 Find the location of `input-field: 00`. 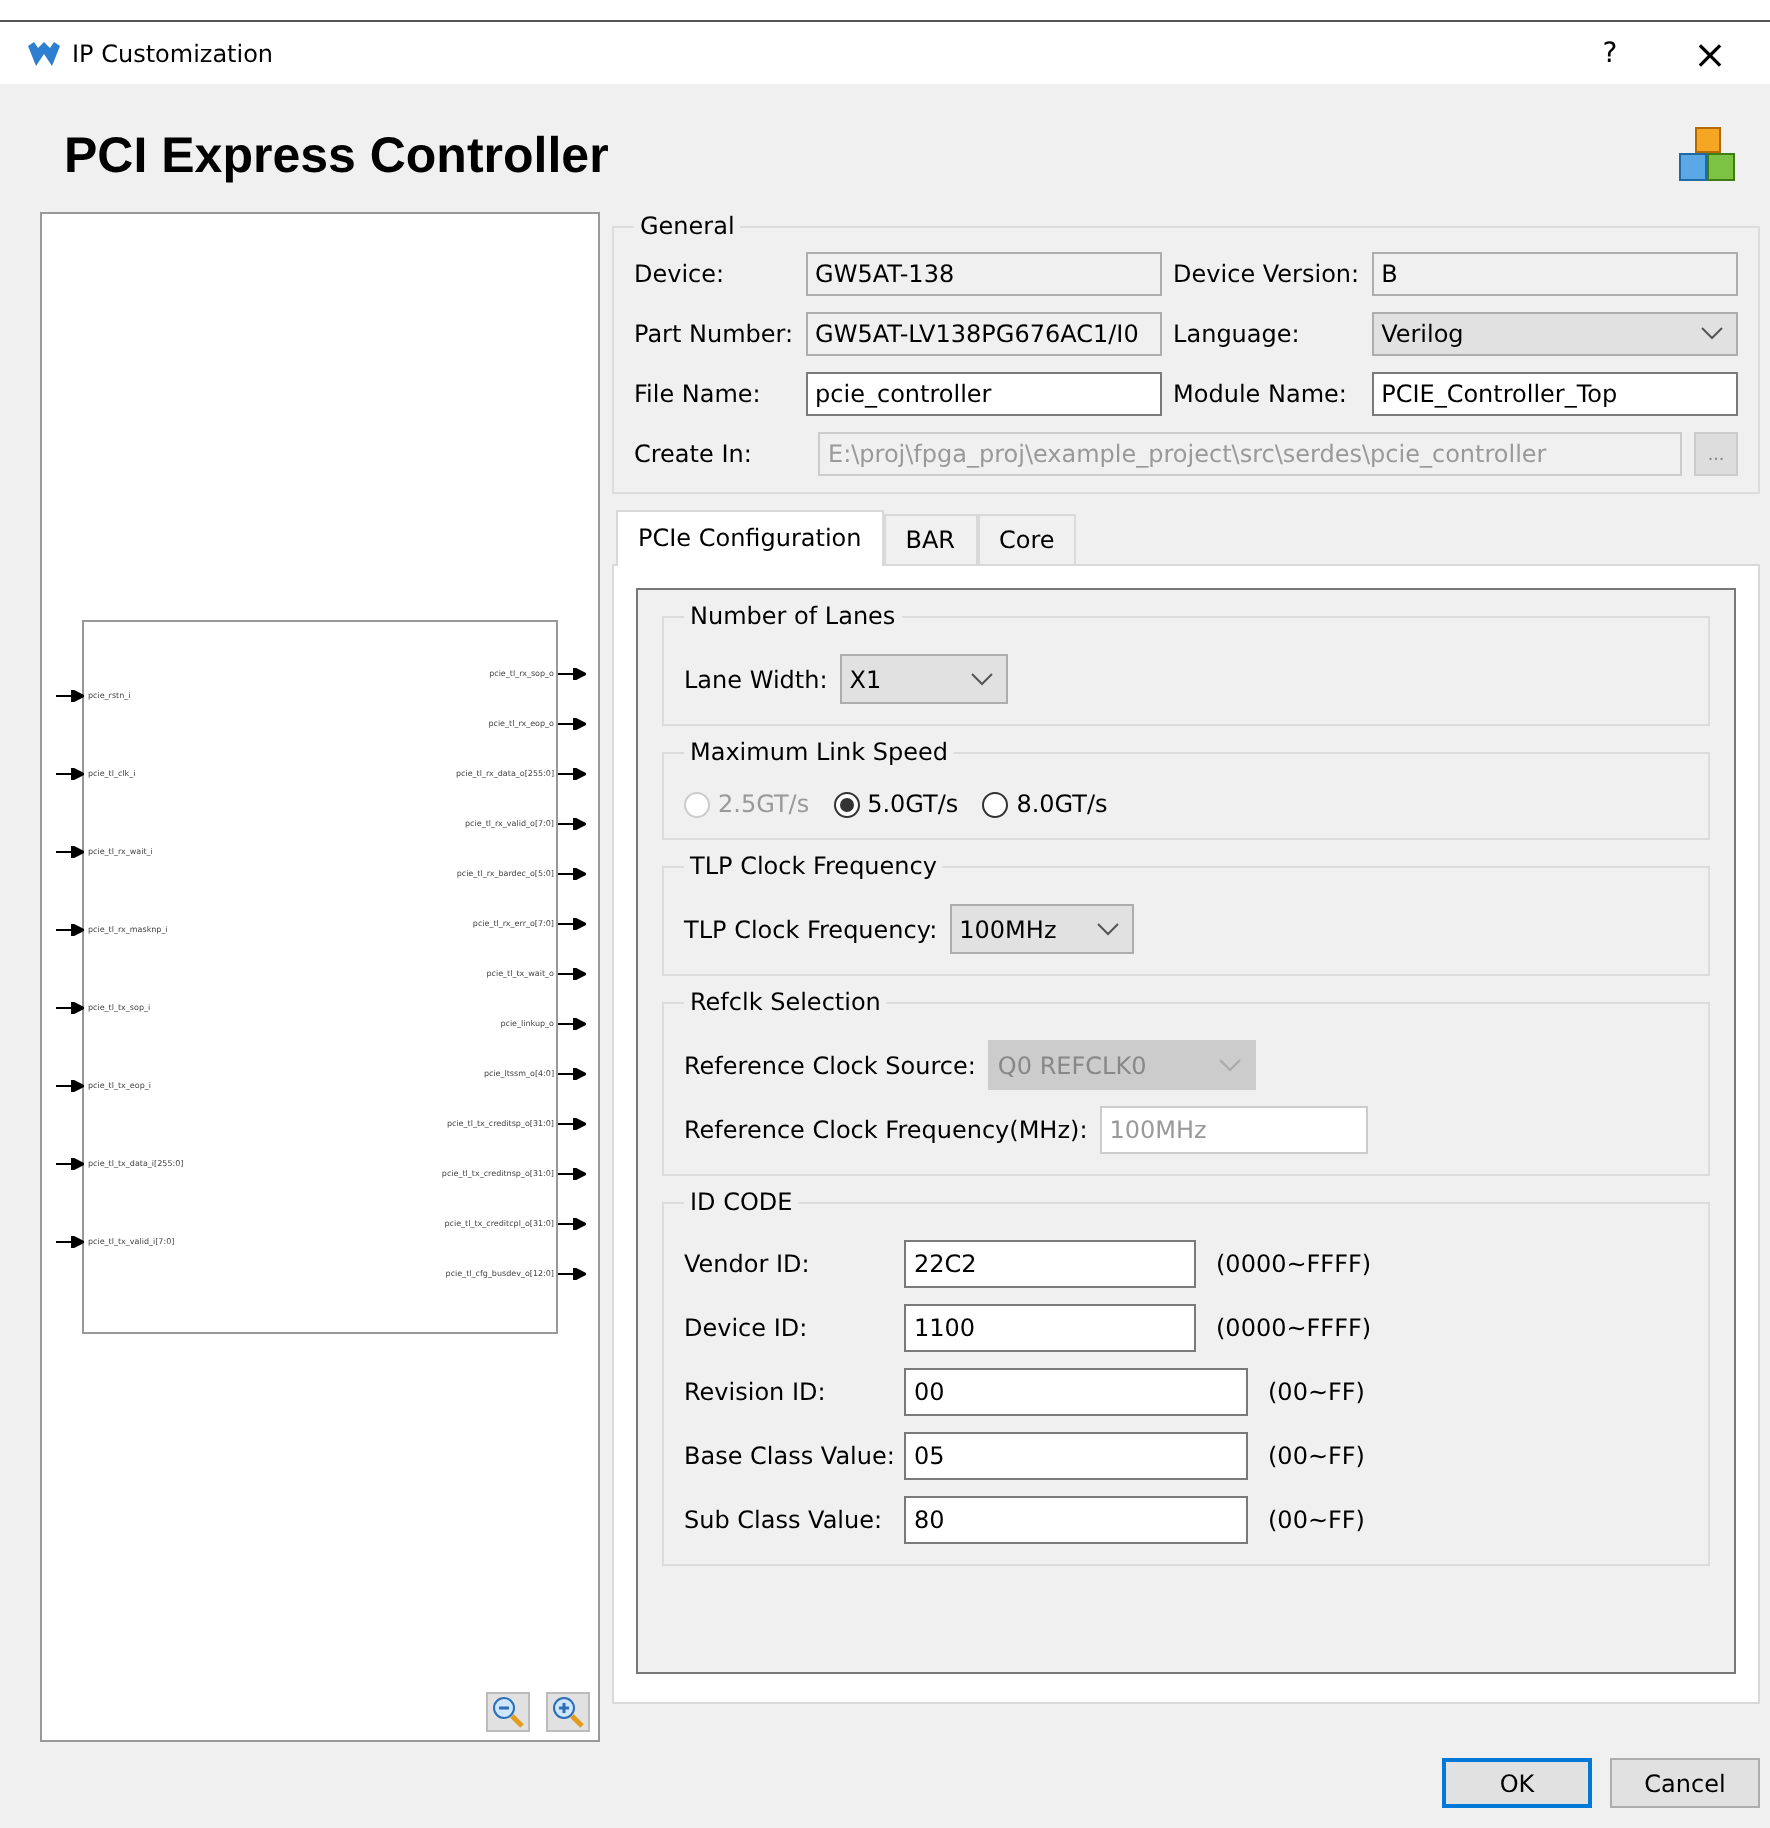

input-field: 00 is located at coordinates (1076, 1392).